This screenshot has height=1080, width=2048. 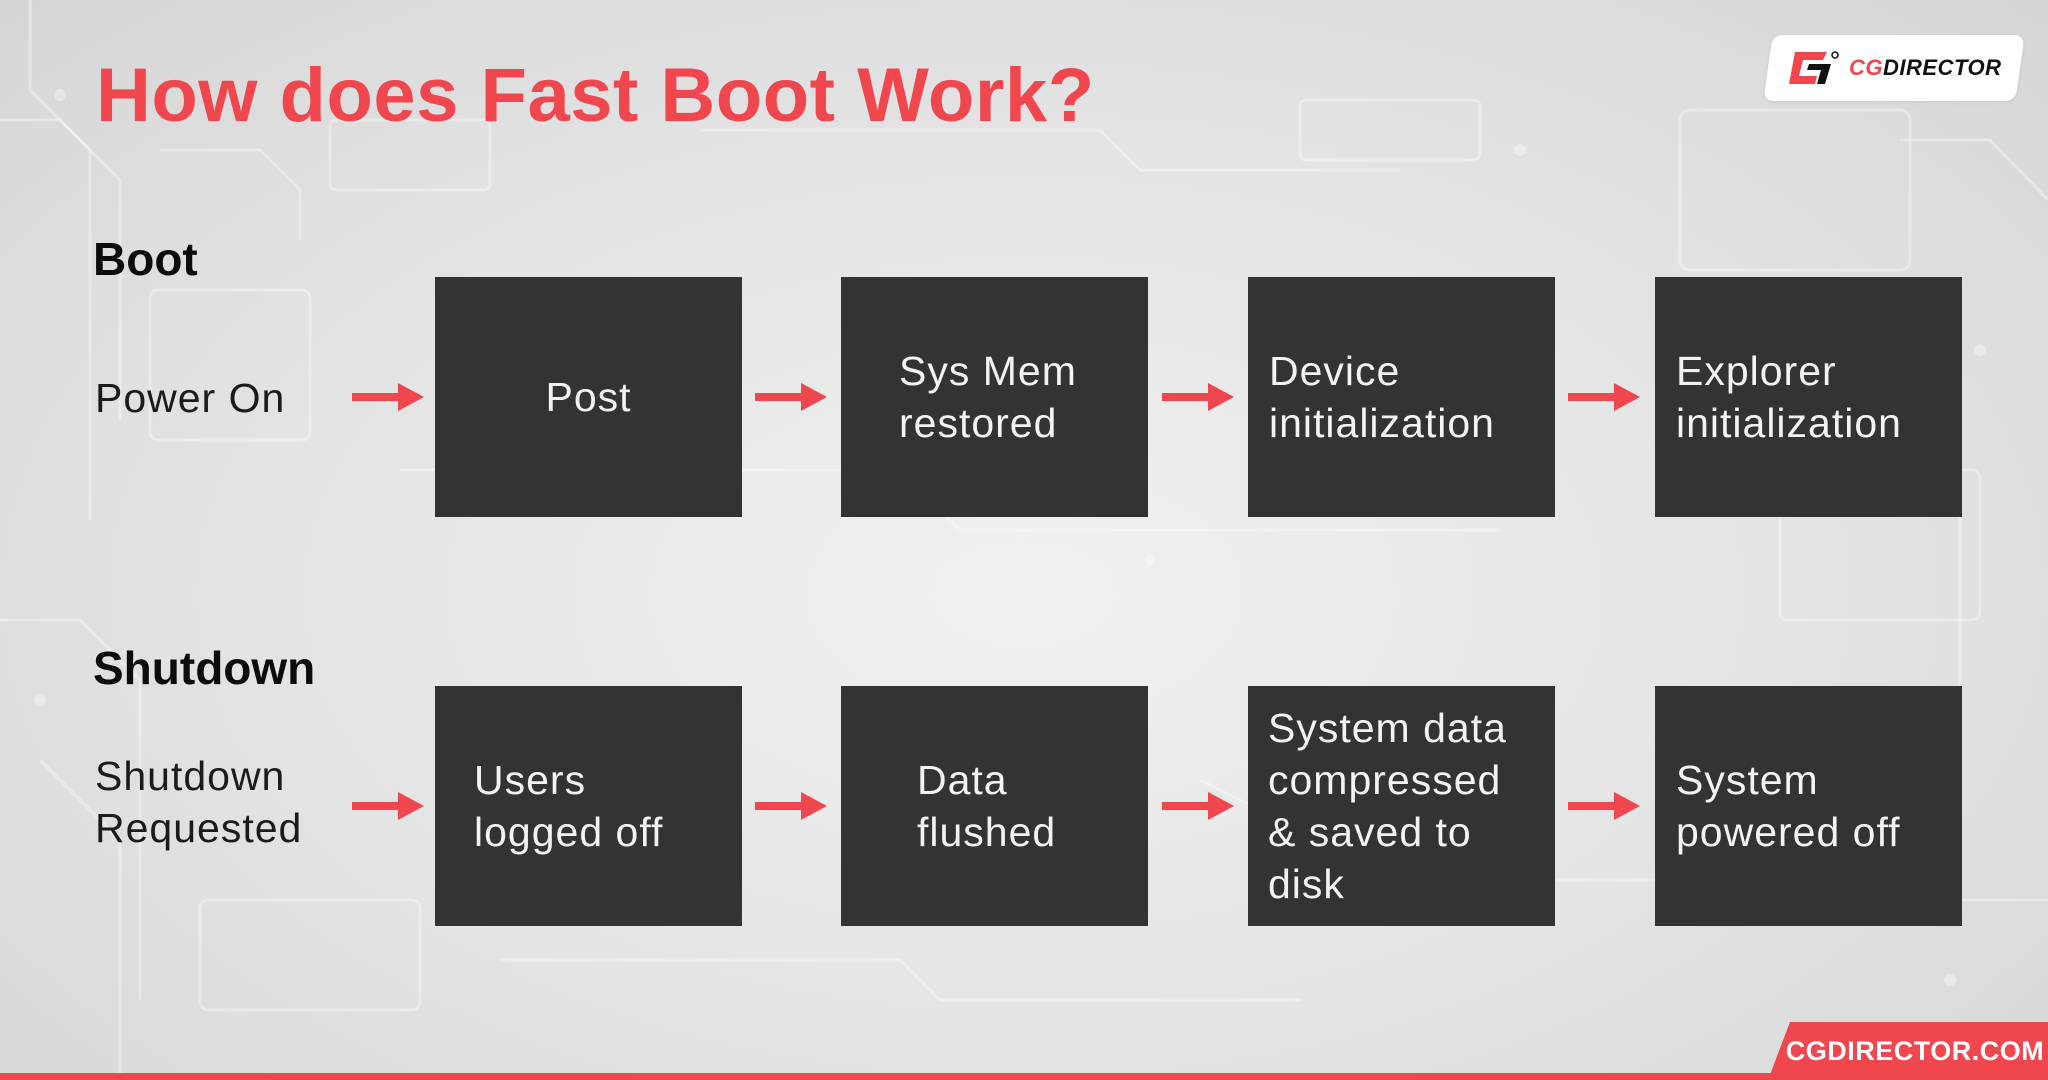 I want to click on footer-site-url: CGDIRECTOR.COM, so click(x=1915, y=1050).